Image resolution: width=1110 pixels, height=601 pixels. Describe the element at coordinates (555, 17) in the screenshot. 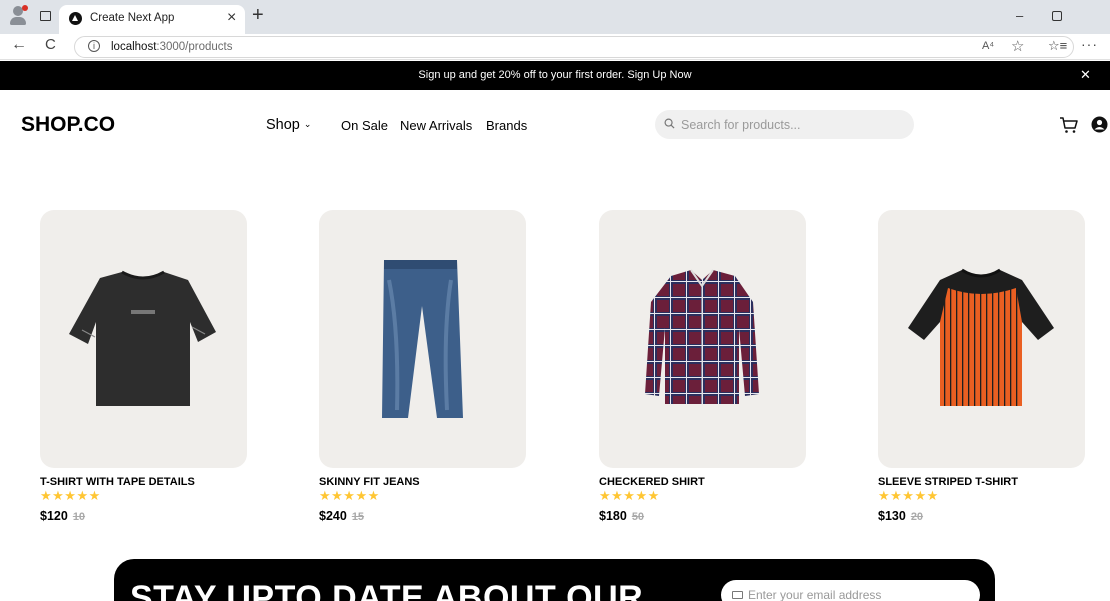

I see `browser-tab-bar: Create Next App × + –` at that location.